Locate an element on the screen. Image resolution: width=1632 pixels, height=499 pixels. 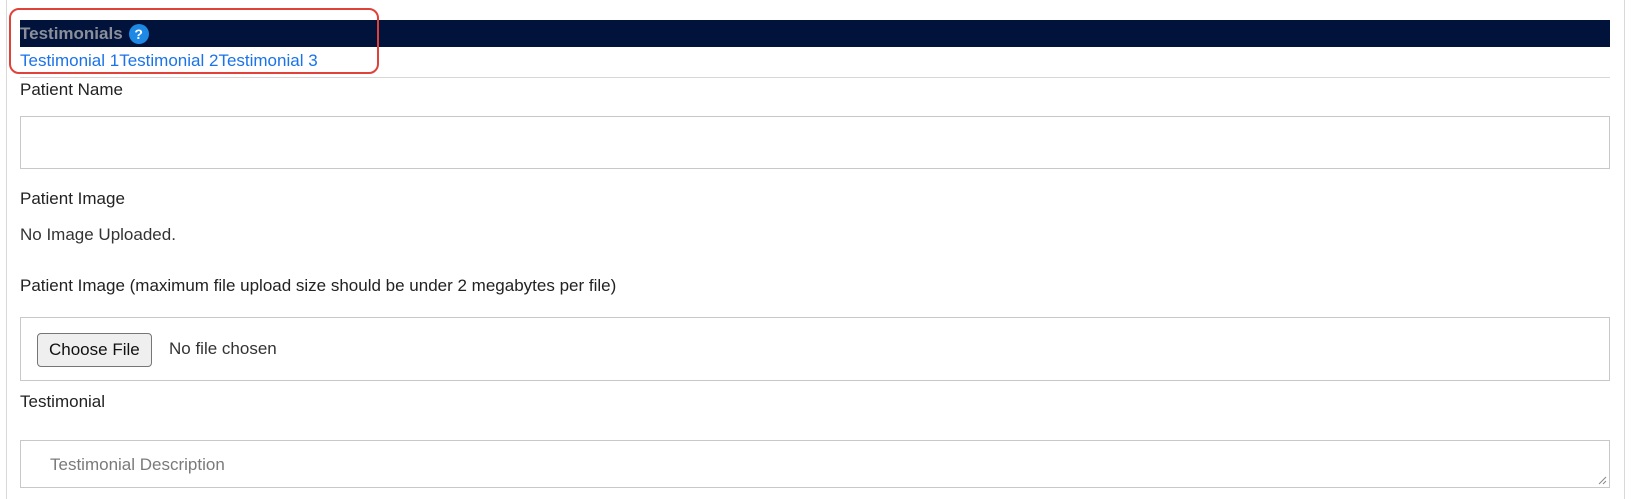
testimonial-label: Testimonial is located at coordinates (63, 401).